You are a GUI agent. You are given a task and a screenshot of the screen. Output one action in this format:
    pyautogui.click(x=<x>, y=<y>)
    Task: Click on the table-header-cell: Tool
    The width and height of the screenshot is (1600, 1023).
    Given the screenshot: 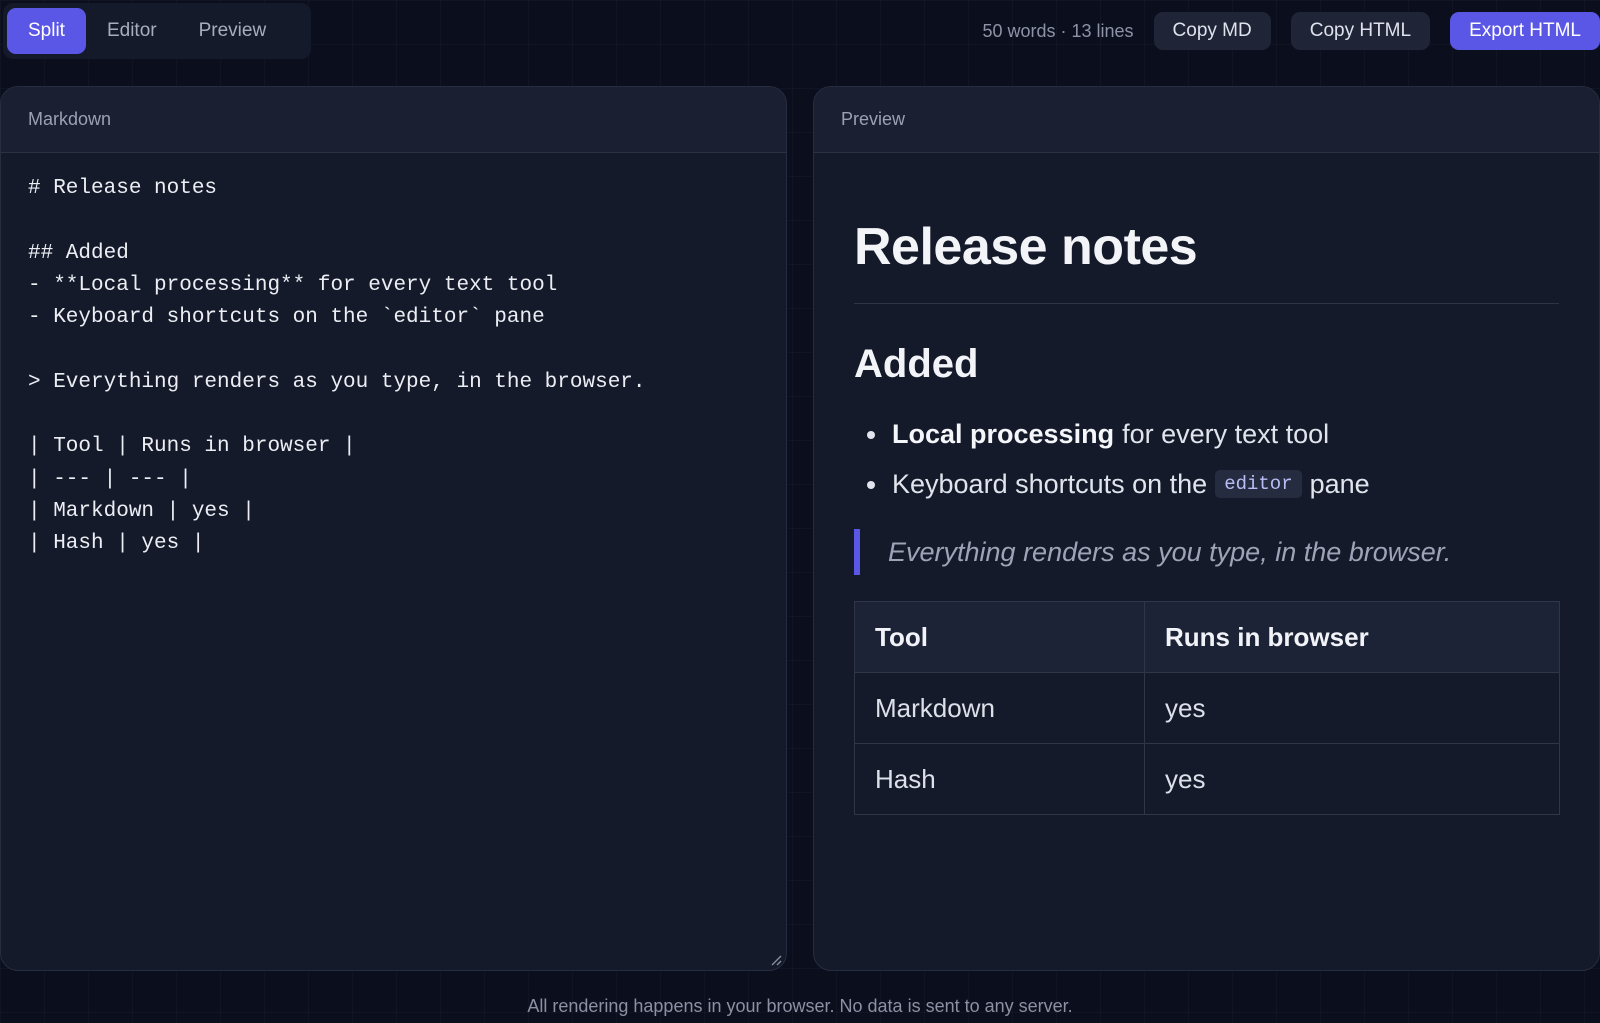 What is the action you would take?
    pyautogui.click(x=999, y=637)
    